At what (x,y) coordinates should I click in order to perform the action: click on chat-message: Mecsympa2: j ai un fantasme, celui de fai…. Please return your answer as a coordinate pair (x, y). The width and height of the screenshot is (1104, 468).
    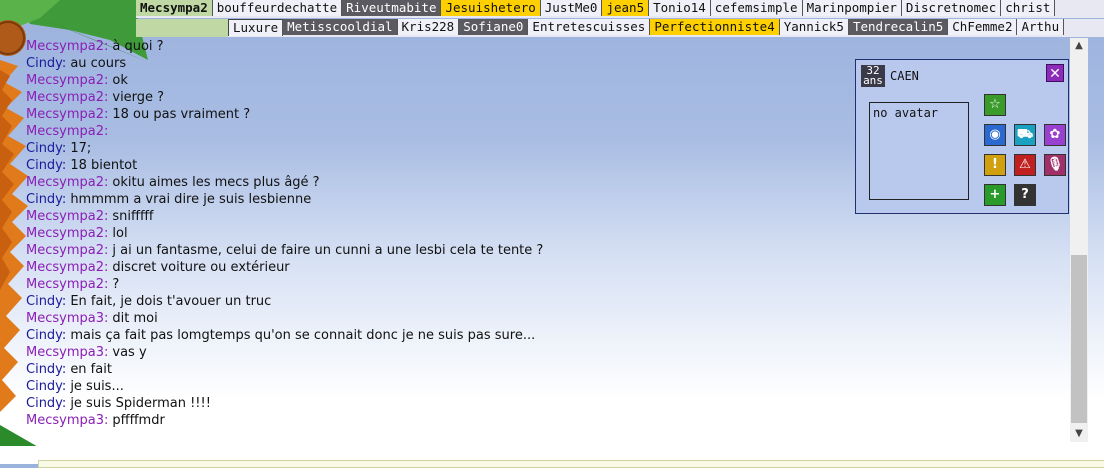
    Looking at the image, I should click on (426, 250).